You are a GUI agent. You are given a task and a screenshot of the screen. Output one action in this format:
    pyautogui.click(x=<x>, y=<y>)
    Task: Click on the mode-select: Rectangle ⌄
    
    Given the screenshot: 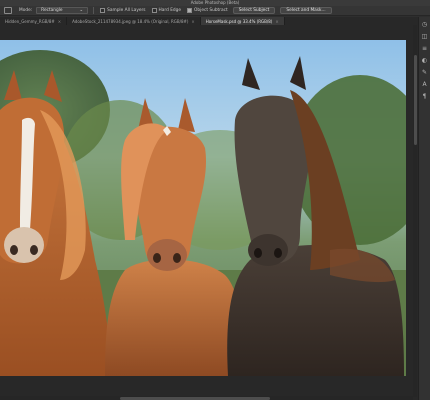 What is the action you would take?
    pyautogui.click(x=62, y=10)
    